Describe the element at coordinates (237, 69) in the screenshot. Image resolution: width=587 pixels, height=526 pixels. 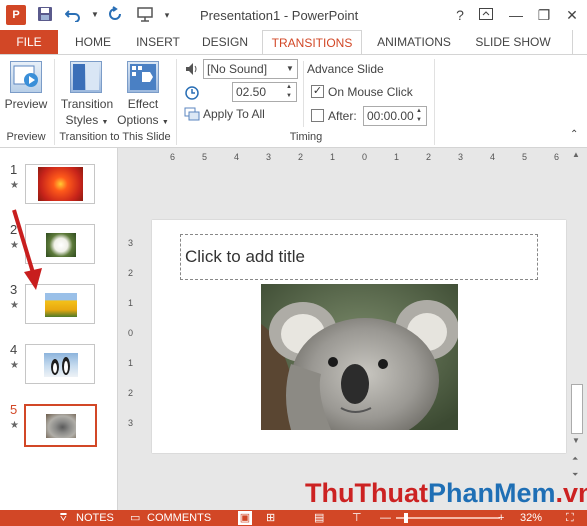
I see `sound-value: [No Sound]` at that location.